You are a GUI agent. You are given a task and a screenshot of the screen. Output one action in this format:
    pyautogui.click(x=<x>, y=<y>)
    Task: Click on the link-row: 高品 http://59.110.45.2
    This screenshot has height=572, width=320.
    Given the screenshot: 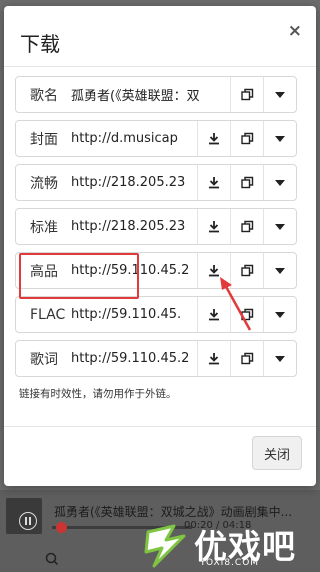 What is the action you would take?
    pyautogui.click(x=156, y=270)
    